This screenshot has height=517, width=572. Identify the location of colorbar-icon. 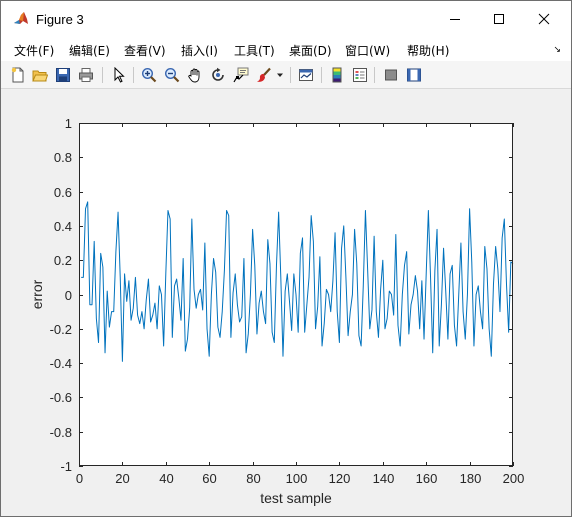
(337, 75).